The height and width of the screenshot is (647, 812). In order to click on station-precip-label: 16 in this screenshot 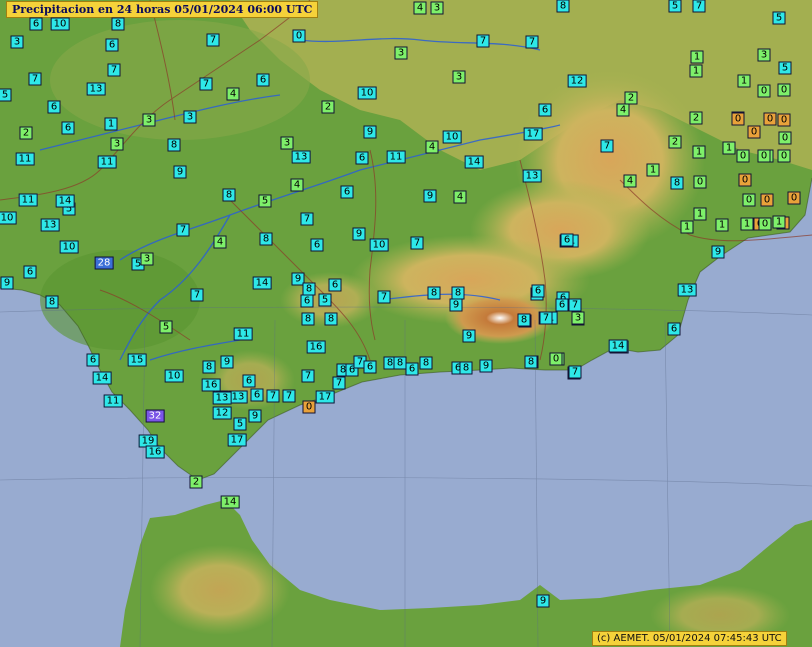, I will do `click(316, 347)`.